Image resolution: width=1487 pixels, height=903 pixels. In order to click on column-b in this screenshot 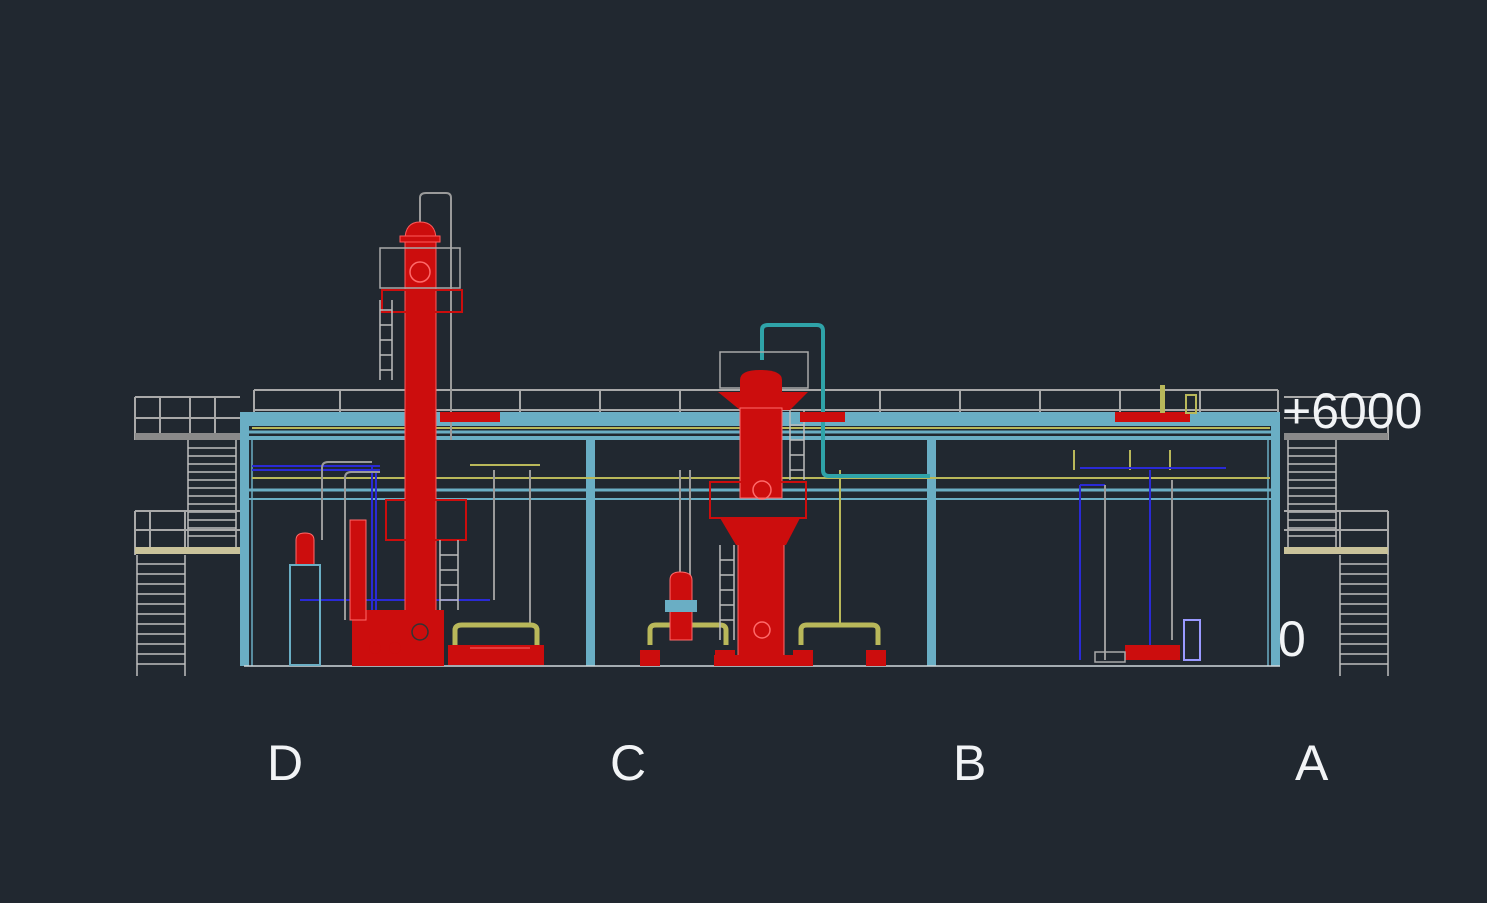, I will do `click(931, 552)`.